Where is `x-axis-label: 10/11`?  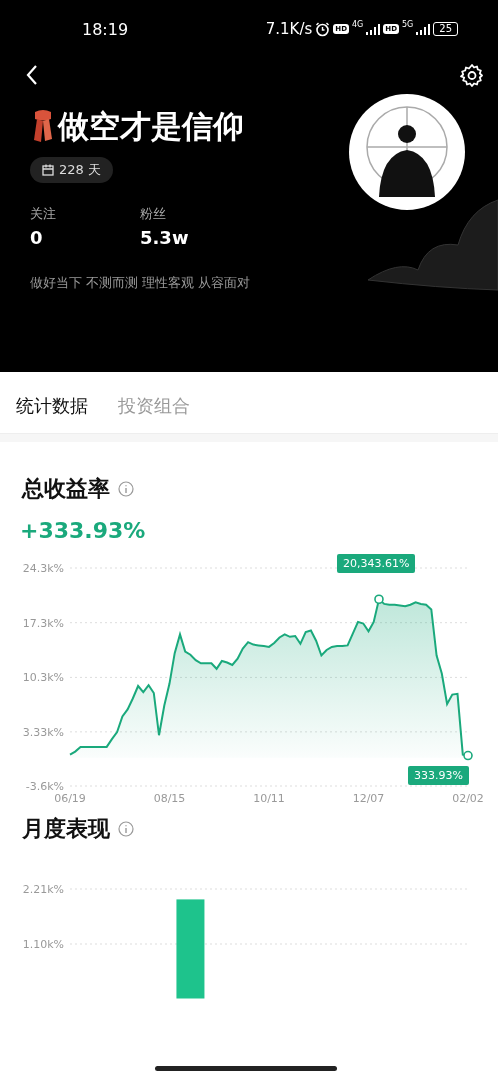
x-axis-label: 10/11 is located at coordinates (269, 798).